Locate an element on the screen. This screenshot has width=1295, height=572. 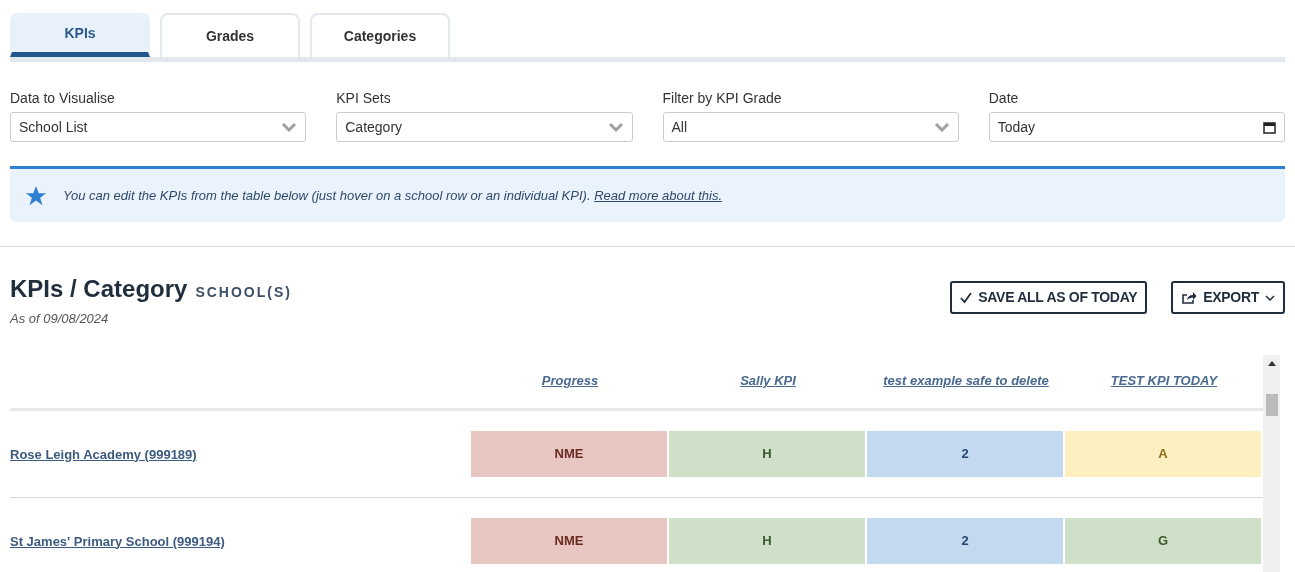
grade-cell: G is located at coordinates (1163, 540).